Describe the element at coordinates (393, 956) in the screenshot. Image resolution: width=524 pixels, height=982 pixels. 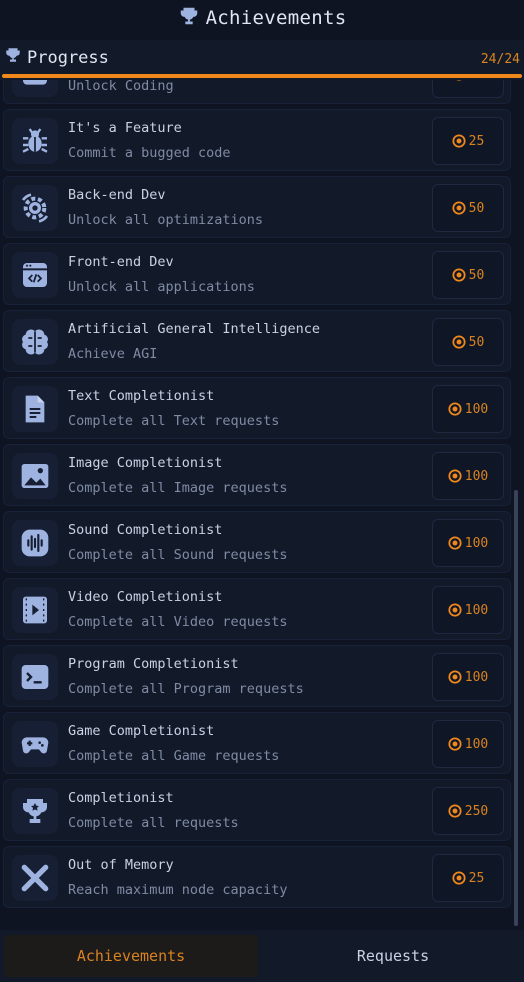
I see `tab-requests: Requests` at that location.